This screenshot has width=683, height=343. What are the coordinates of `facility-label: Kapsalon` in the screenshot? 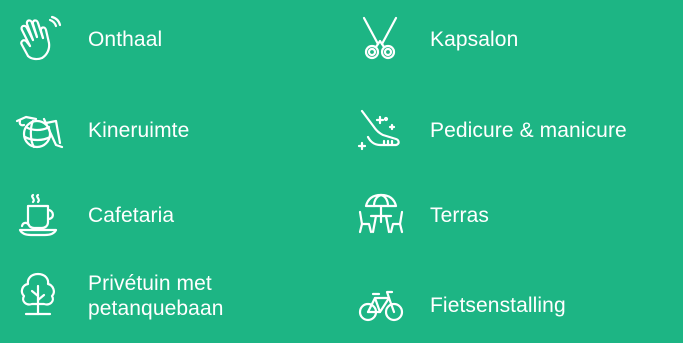 It's located at (474, 39).